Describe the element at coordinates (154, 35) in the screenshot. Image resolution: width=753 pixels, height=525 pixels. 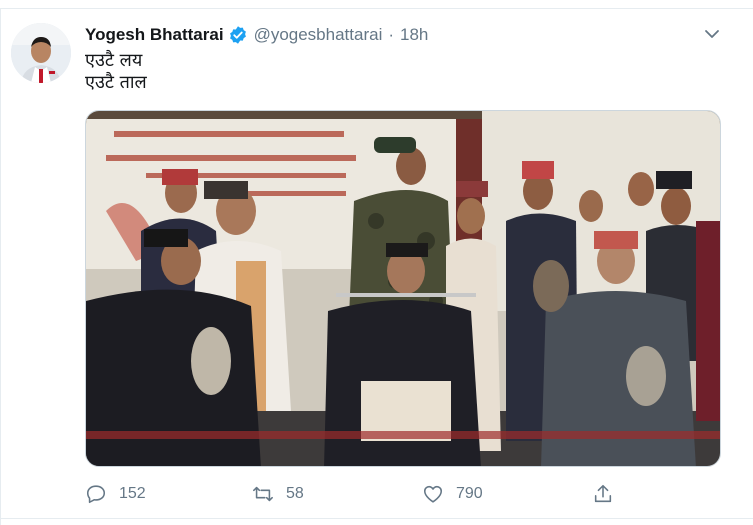
I see `author-name: Yogesh Bhattarai` at that location.